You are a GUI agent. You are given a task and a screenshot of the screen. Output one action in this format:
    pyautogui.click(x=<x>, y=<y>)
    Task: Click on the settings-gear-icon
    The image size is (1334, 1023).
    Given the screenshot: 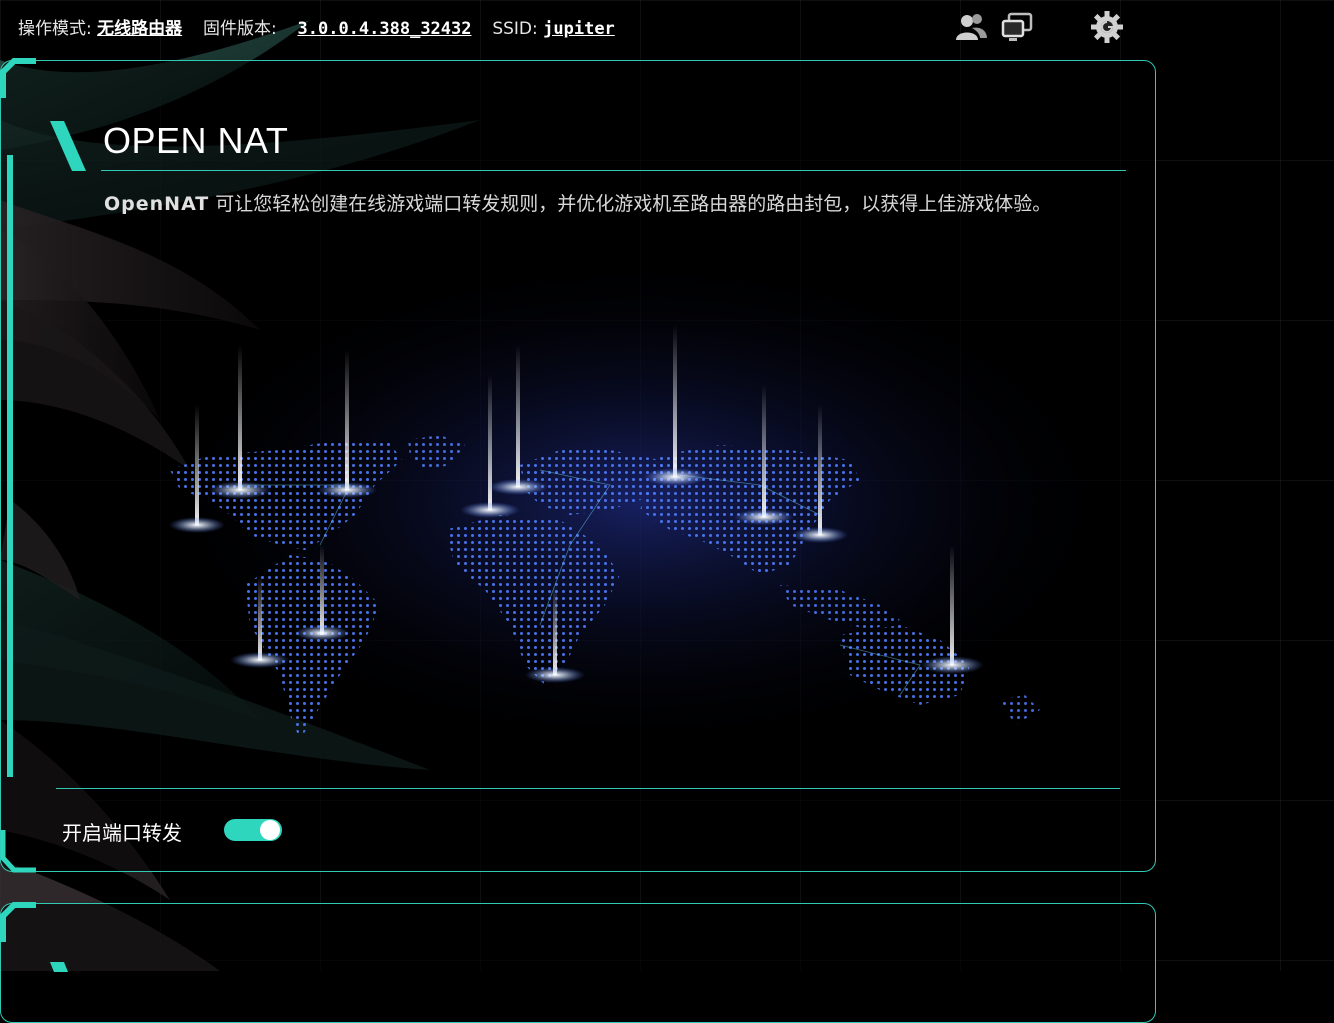 What is the action you would take?
    pyautogui.click(x=1107, y=27)
    